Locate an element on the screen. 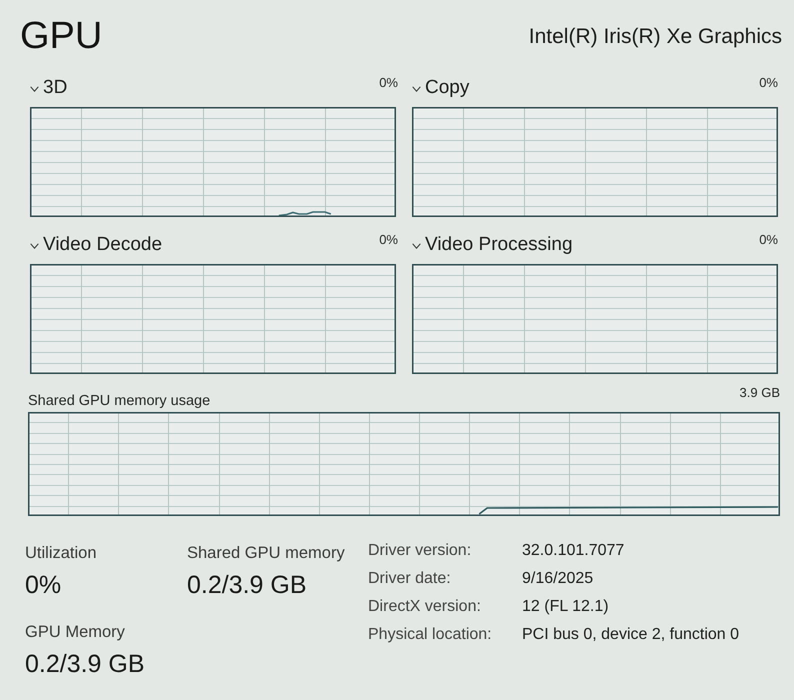  stat-label: Utilization is located at coordinates (61, 553).